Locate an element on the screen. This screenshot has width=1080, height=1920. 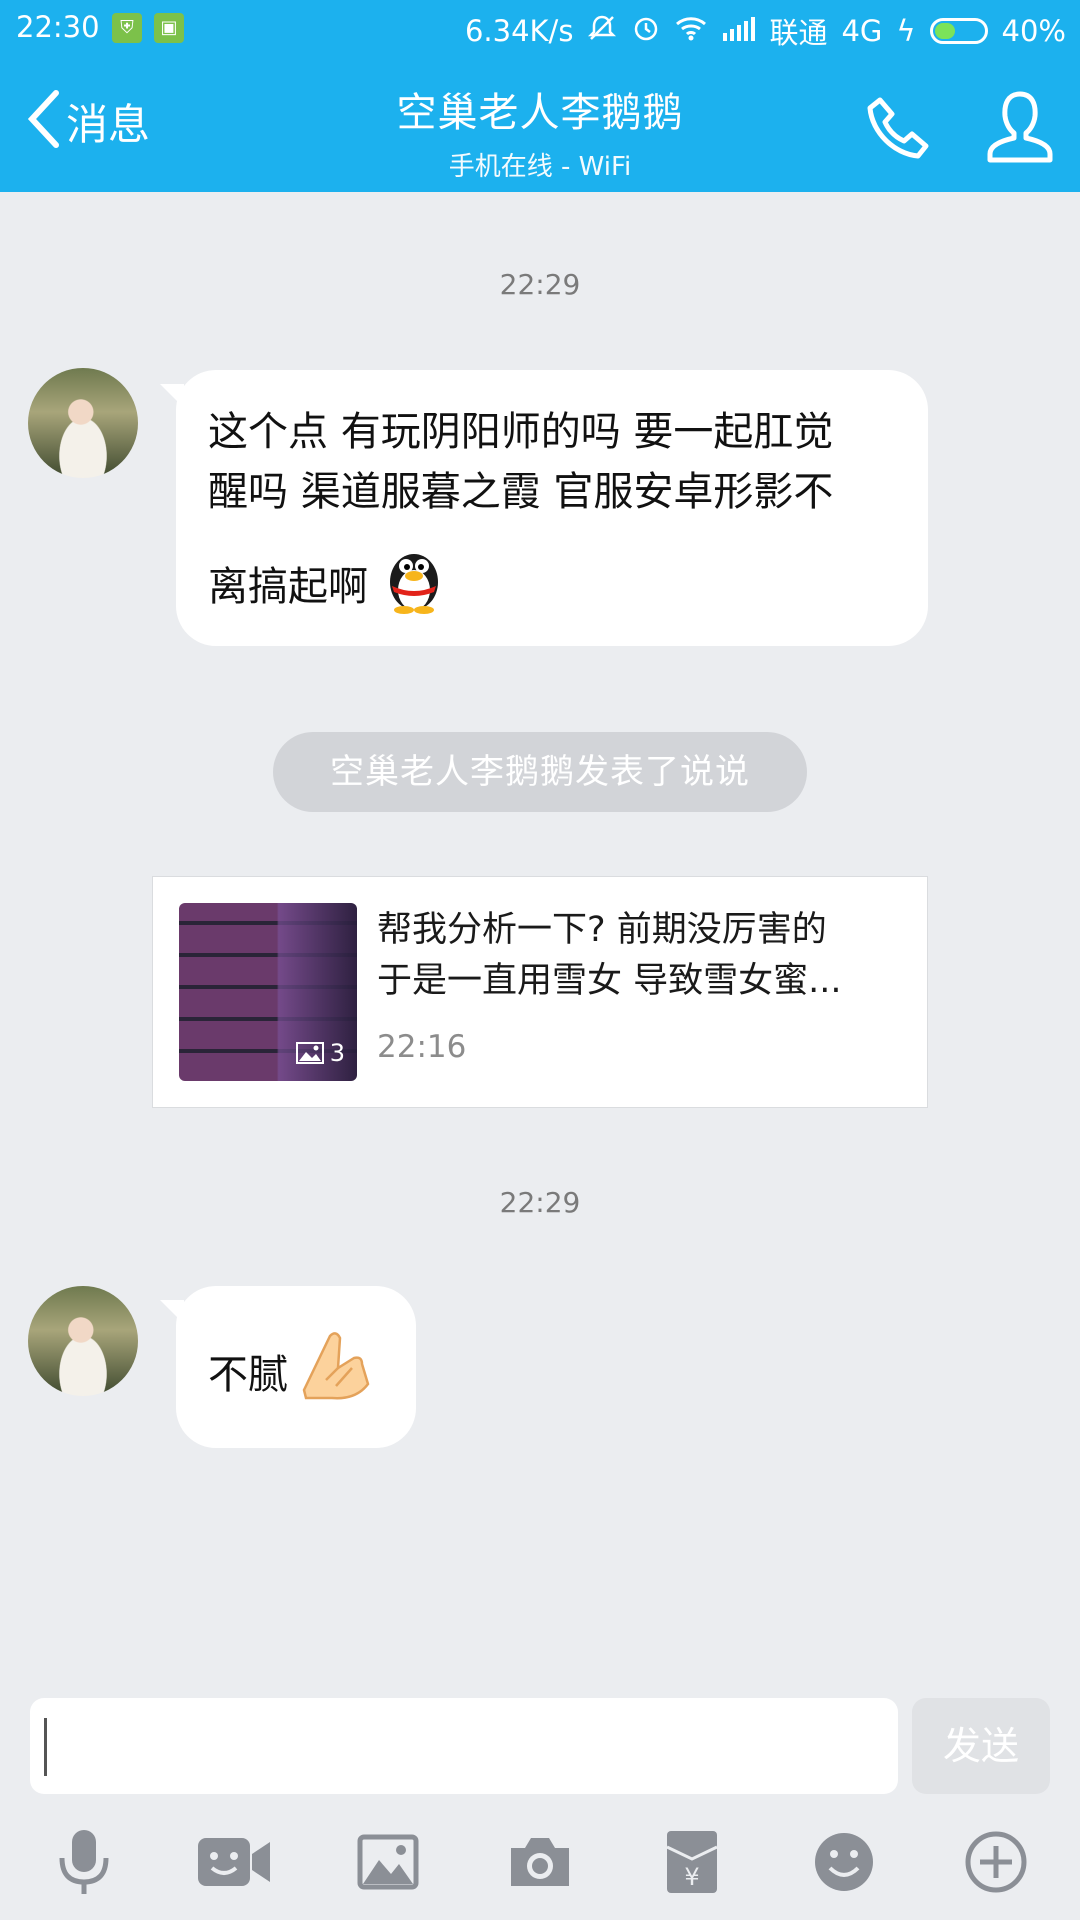
net-speed: 6.34K/s is located at coordinates (519, 31).